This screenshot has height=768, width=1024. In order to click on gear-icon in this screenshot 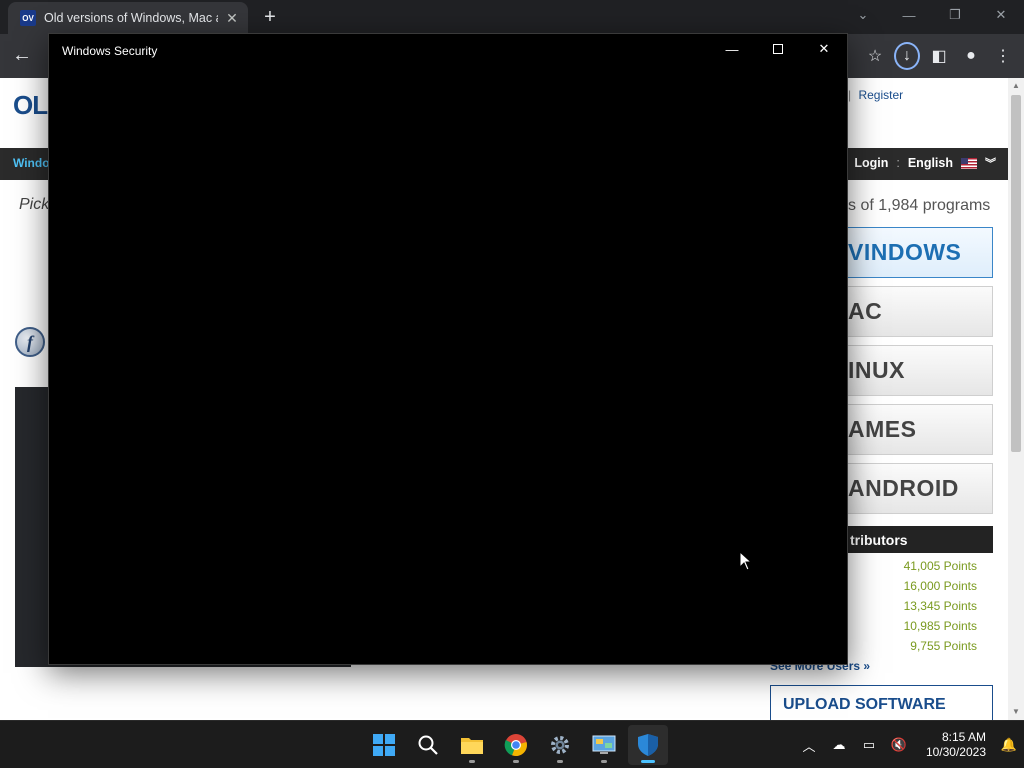, I will do `click(560, 745)`.